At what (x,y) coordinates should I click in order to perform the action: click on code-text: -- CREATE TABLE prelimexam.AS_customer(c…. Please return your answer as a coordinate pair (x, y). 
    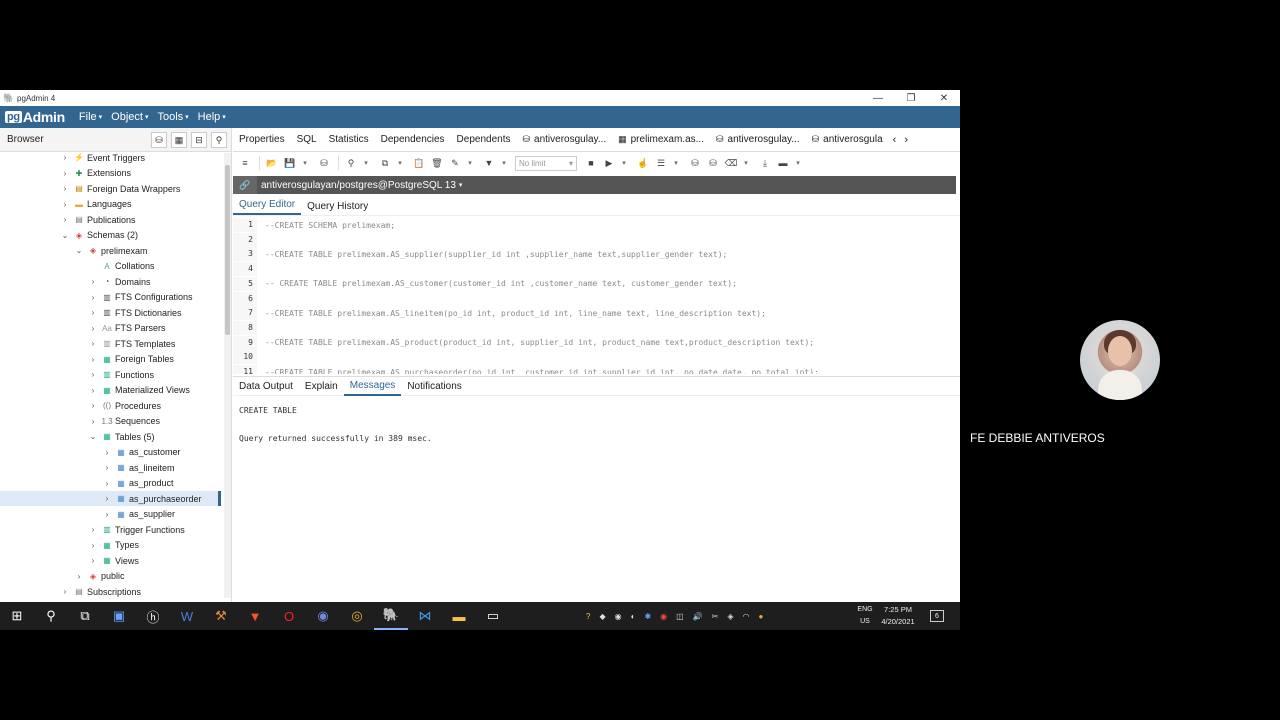
    Looking at the image, I should click on (497, 283).